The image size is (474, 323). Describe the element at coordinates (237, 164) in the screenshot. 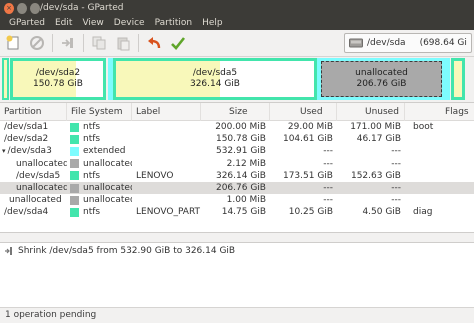

I see `table-row: unallocated unallocated 2.12 MiB --- ---` at that location.